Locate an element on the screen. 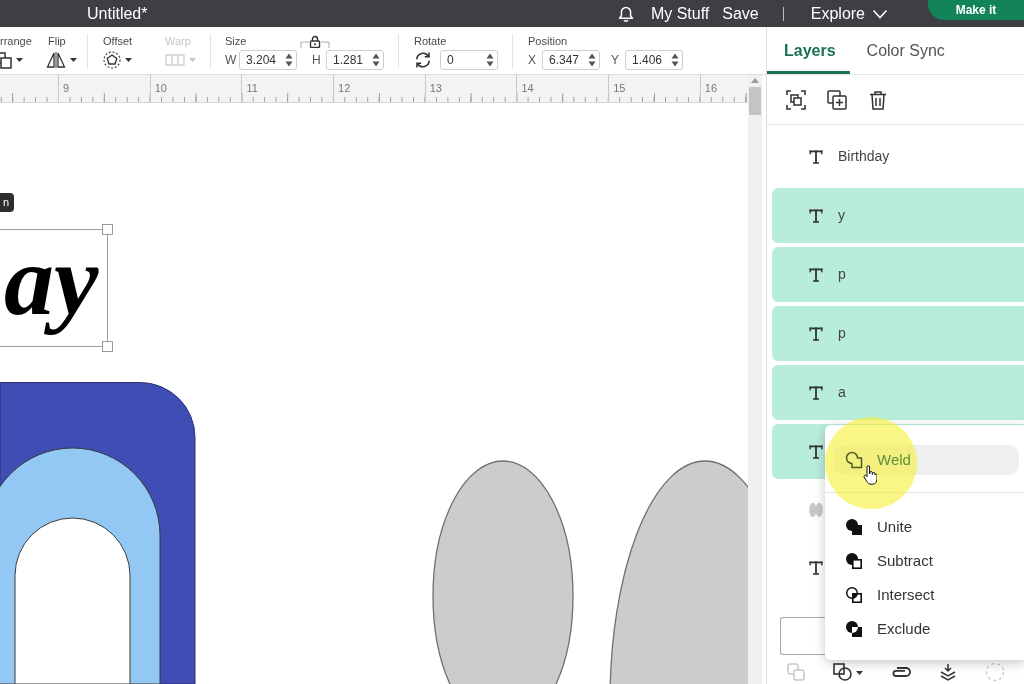 Image resolution: width=1024 pixels, height=684 pixels. axis-label: Y is located at coordinates (615, 60).